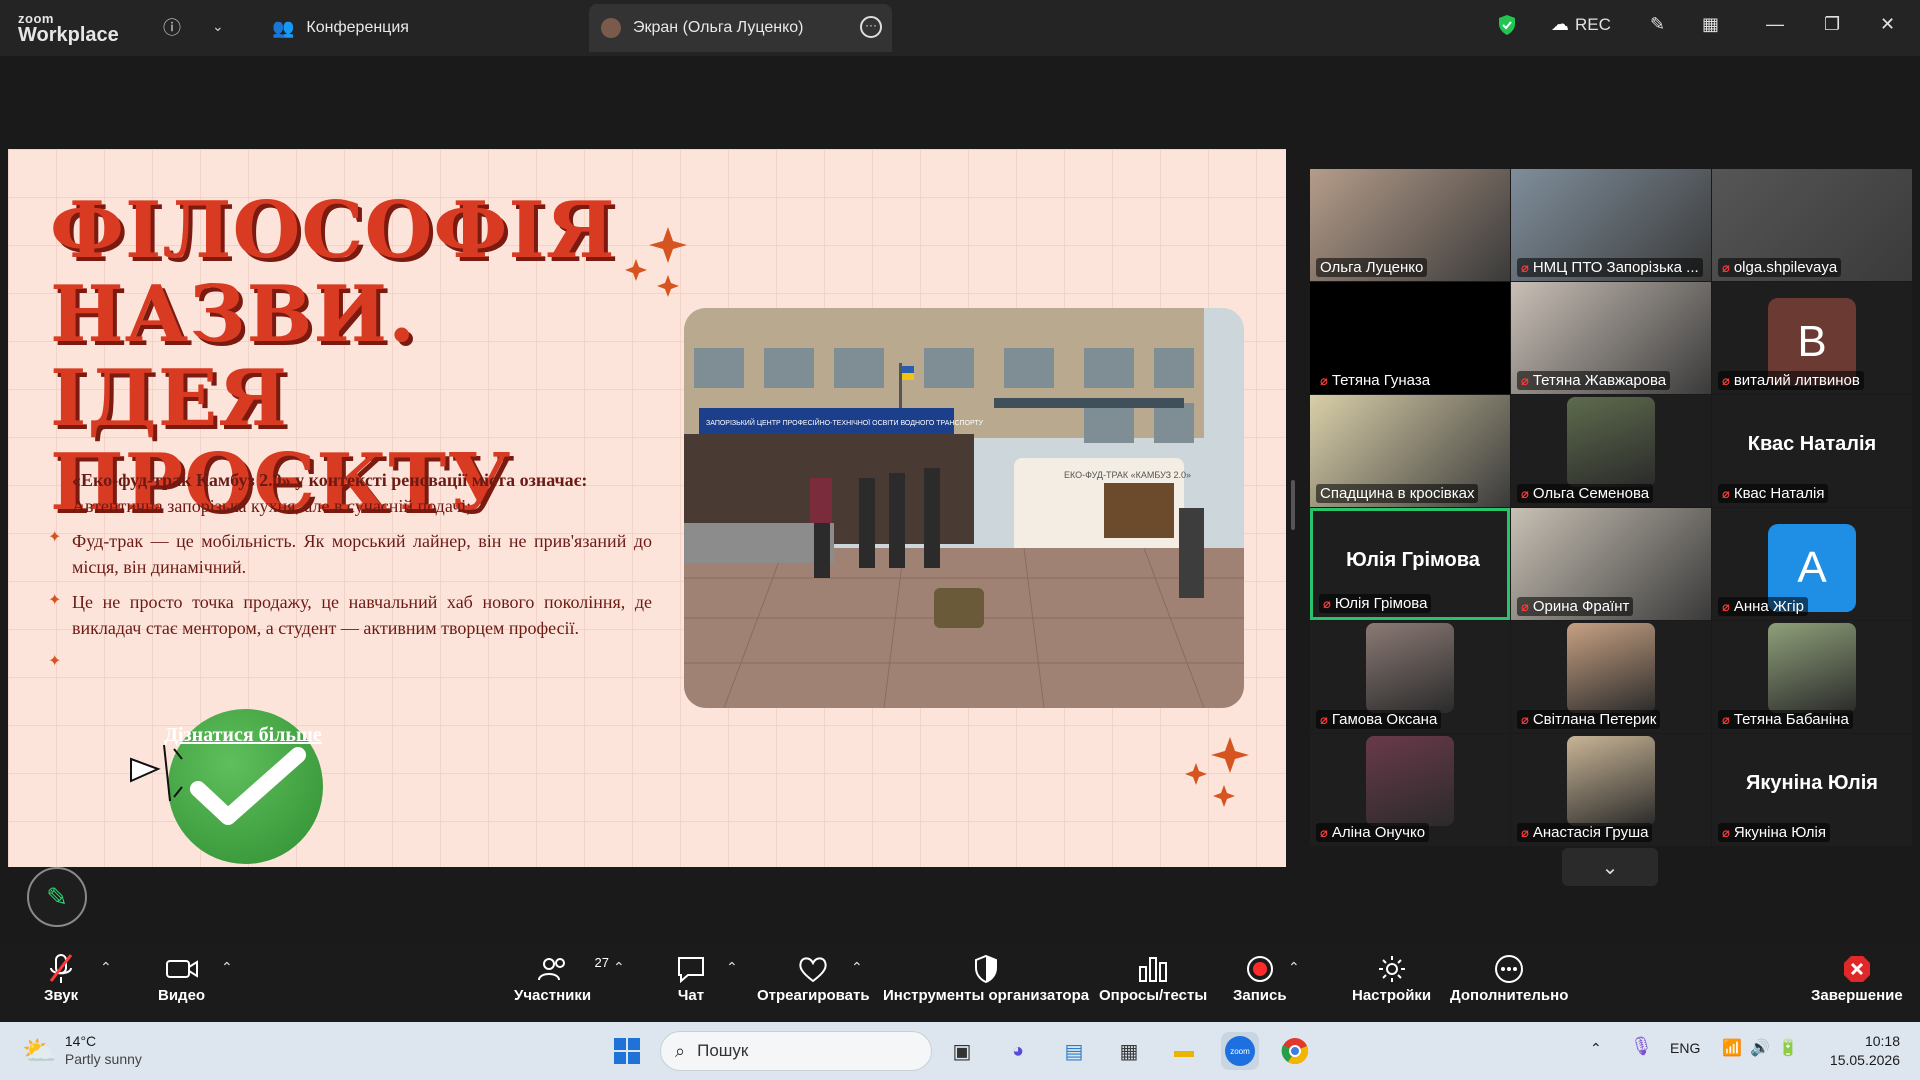 The width and height of the screenshot is (1920, 1080). Describe the element at coordinates (1812, 451) in the screenshot. I see `participant-tile: Квас Наталія ⌀ Квас Наталія` at that location.